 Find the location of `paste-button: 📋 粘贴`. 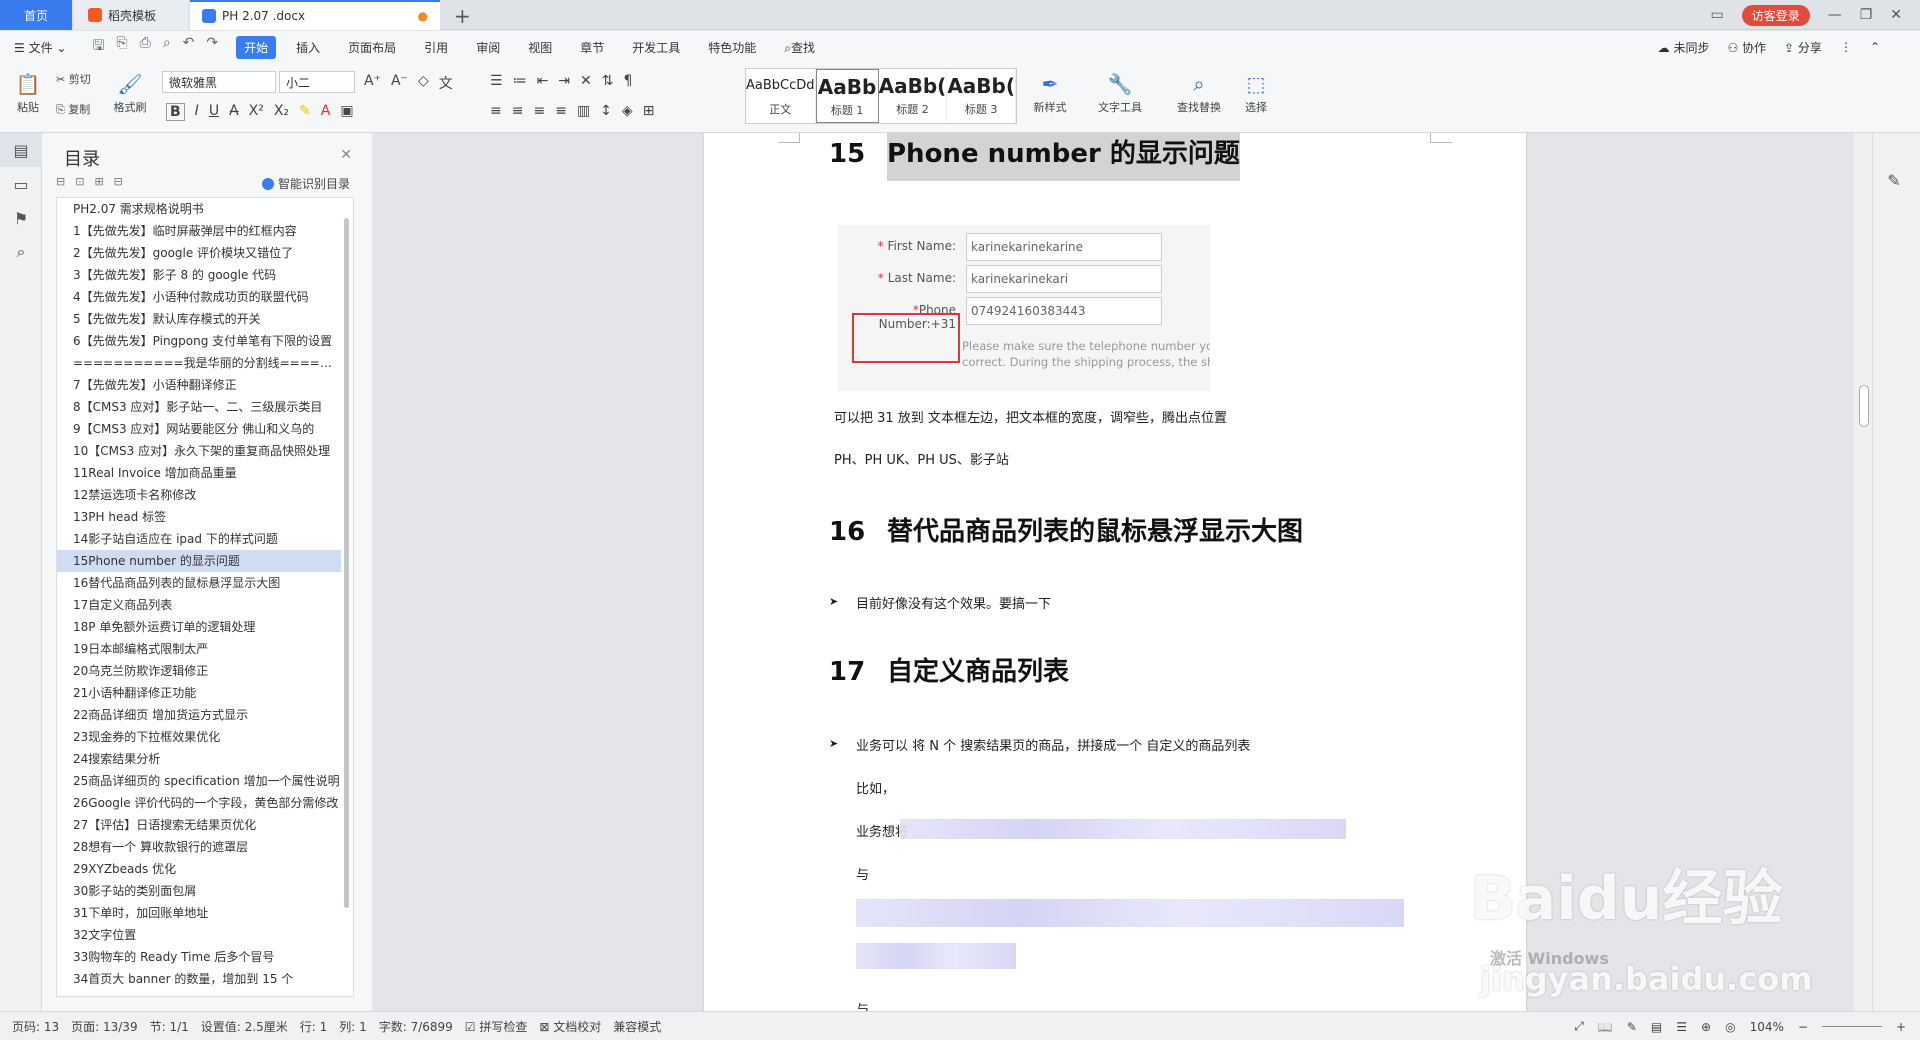

paste-button: 📋 粘贴 is located at coordinates (28, 92).